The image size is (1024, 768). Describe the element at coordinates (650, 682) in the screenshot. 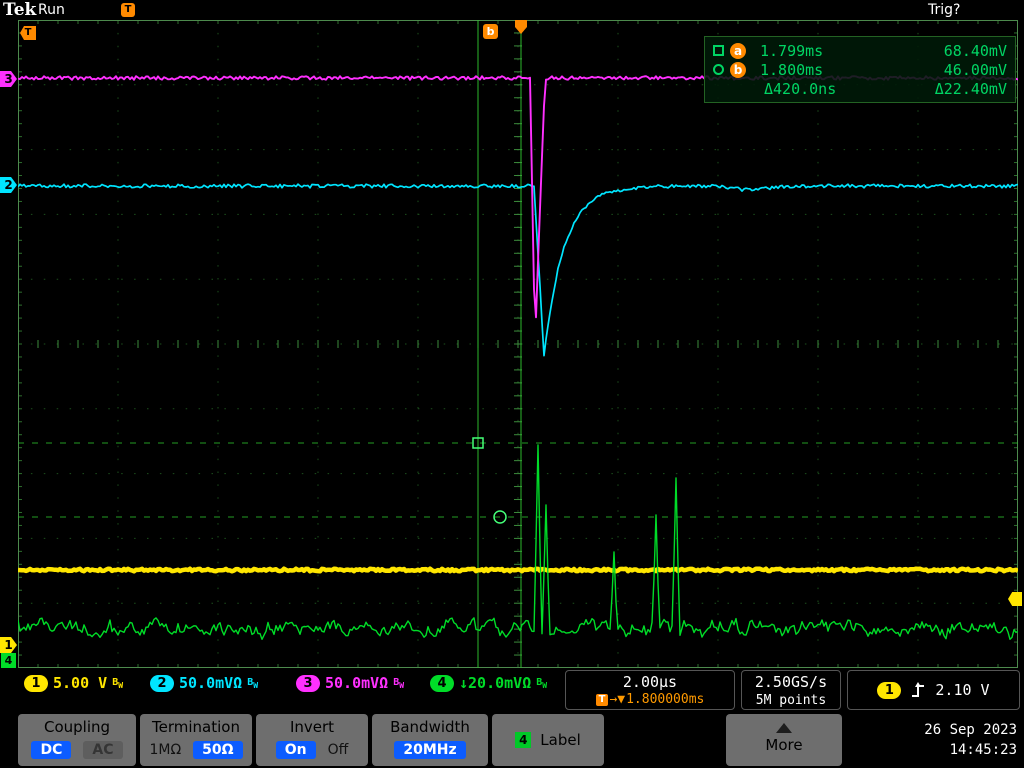

I see `timebase-value: 2.00μs` at that location.